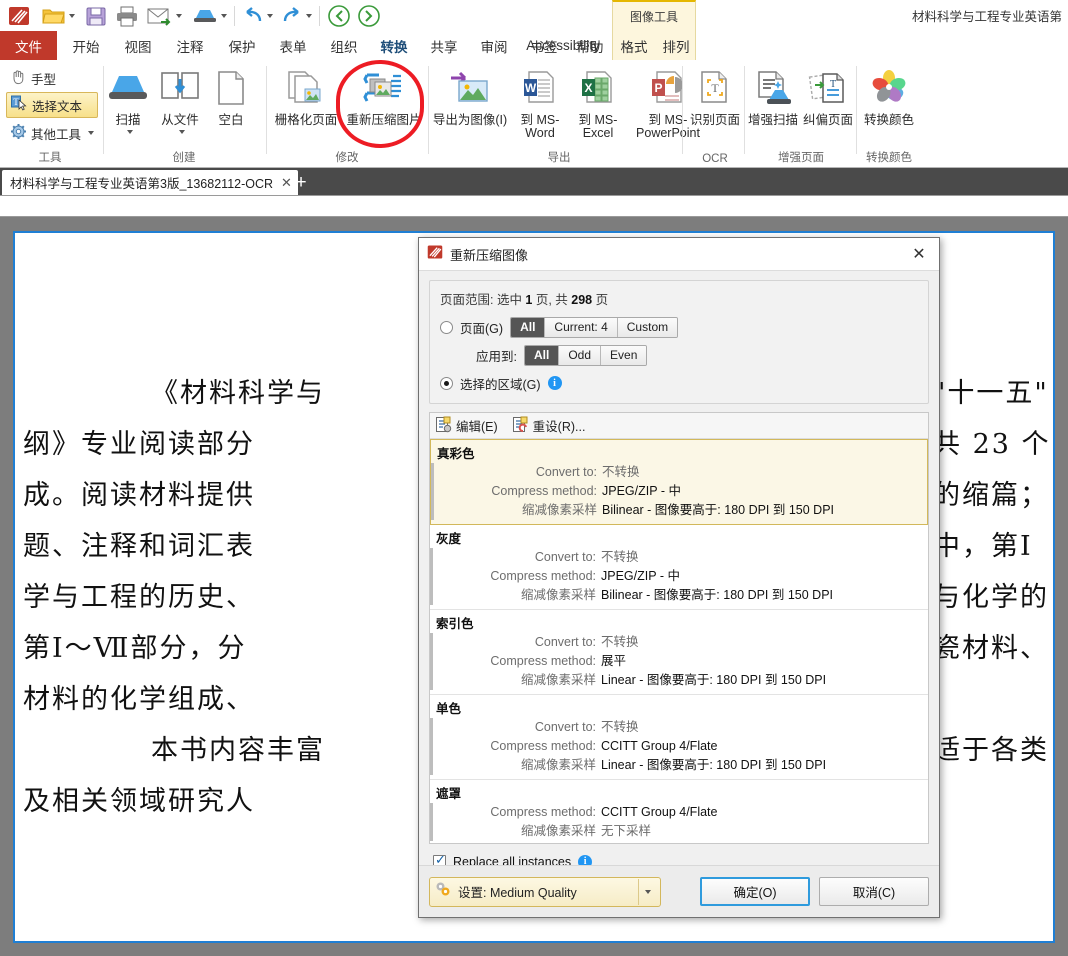 The height and width of the screenshot is (956, 1068). What do you see at coordinates (52, 78) in the screenshot?
I see `ribbon-button-hand-tool: 手型` at bounding box center [52, 78].